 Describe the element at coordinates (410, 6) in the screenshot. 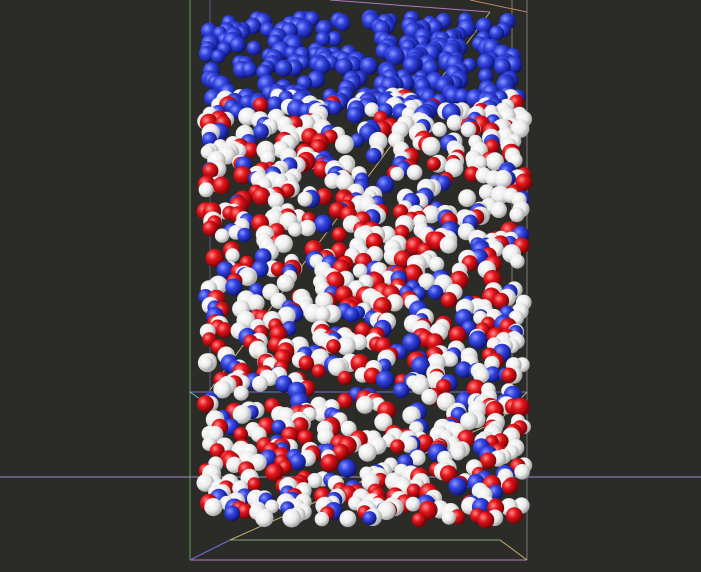

I see `box-edge-diagonal-top` at that location.